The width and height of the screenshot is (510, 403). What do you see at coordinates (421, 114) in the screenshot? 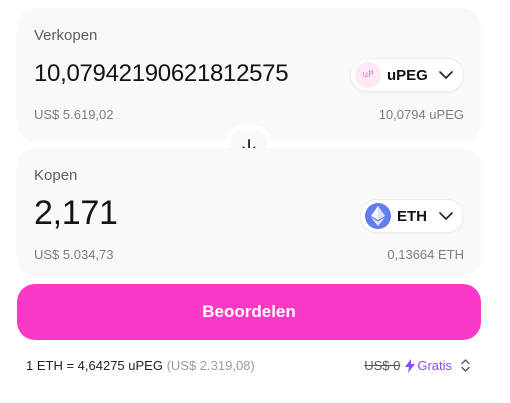
I see `sell-balance: 10,0794 uPEG` at bounding box center [421, 114].